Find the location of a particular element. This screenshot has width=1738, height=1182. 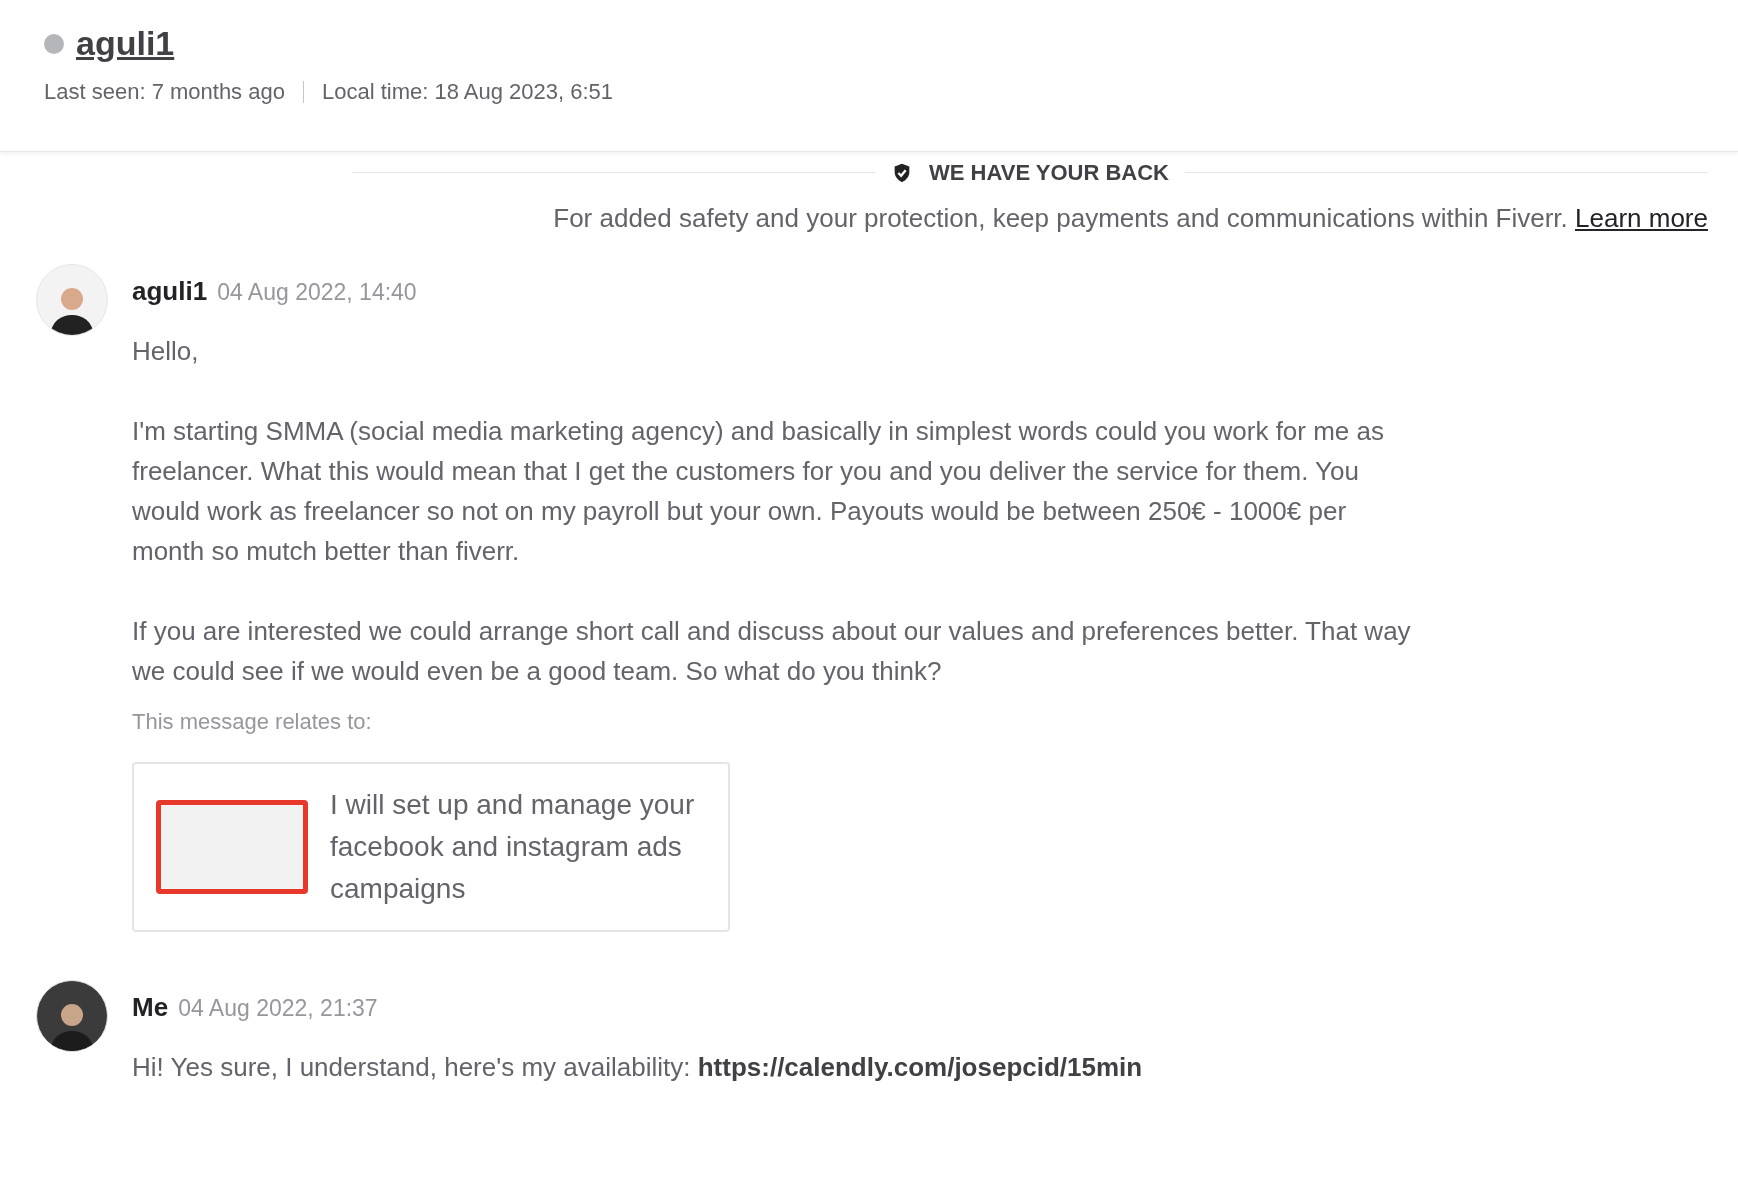

message-text: Hello, is located at coordinates (166, 351).